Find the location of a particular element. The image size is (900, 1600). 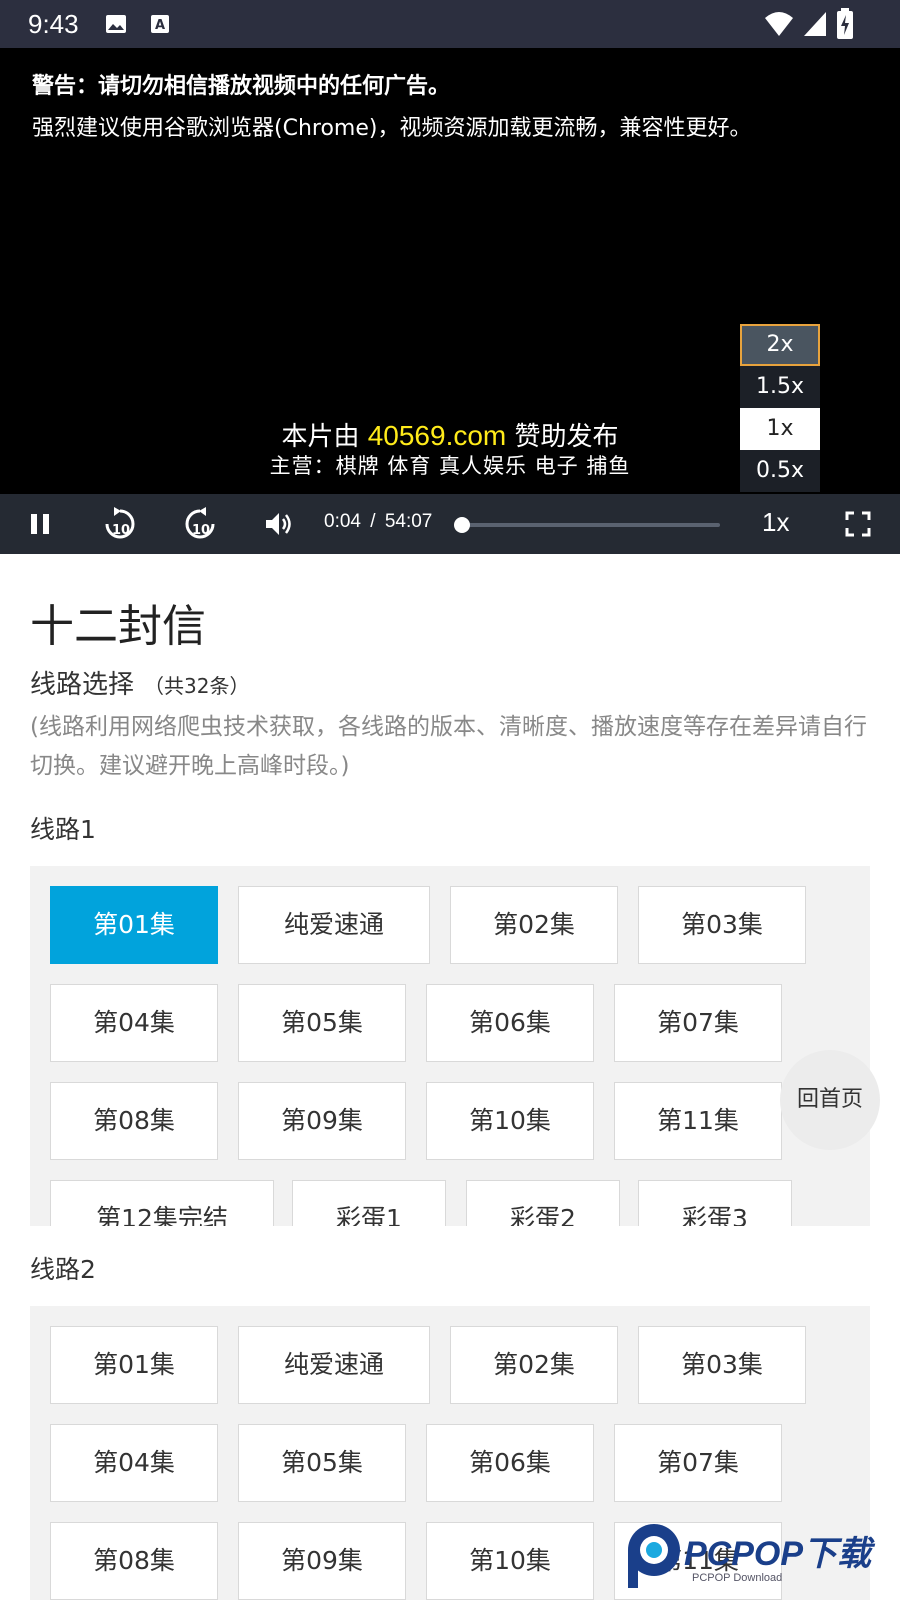

wifi-icon is located at coordinates (779, 24).